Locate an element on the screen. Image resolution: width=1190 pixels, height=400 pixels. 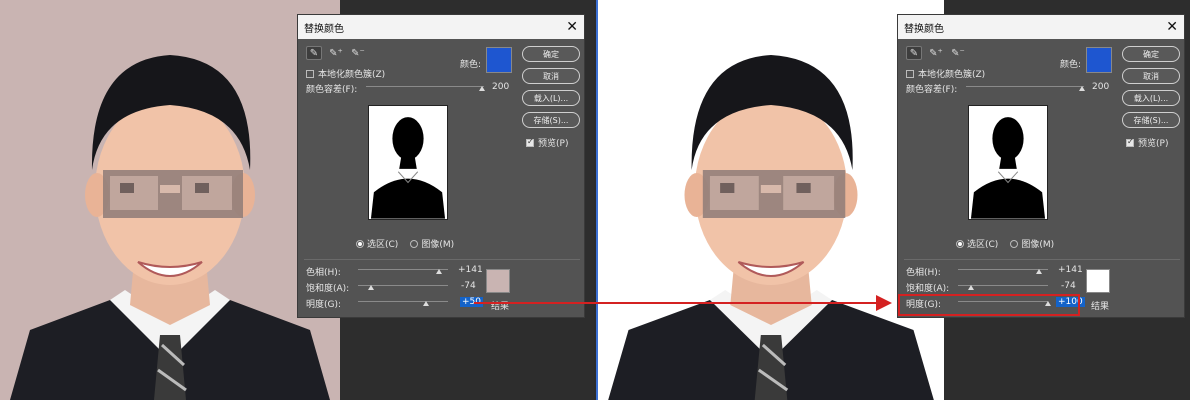
lightness-row: 明度(G): +50 is located at coordinates (411, 304).